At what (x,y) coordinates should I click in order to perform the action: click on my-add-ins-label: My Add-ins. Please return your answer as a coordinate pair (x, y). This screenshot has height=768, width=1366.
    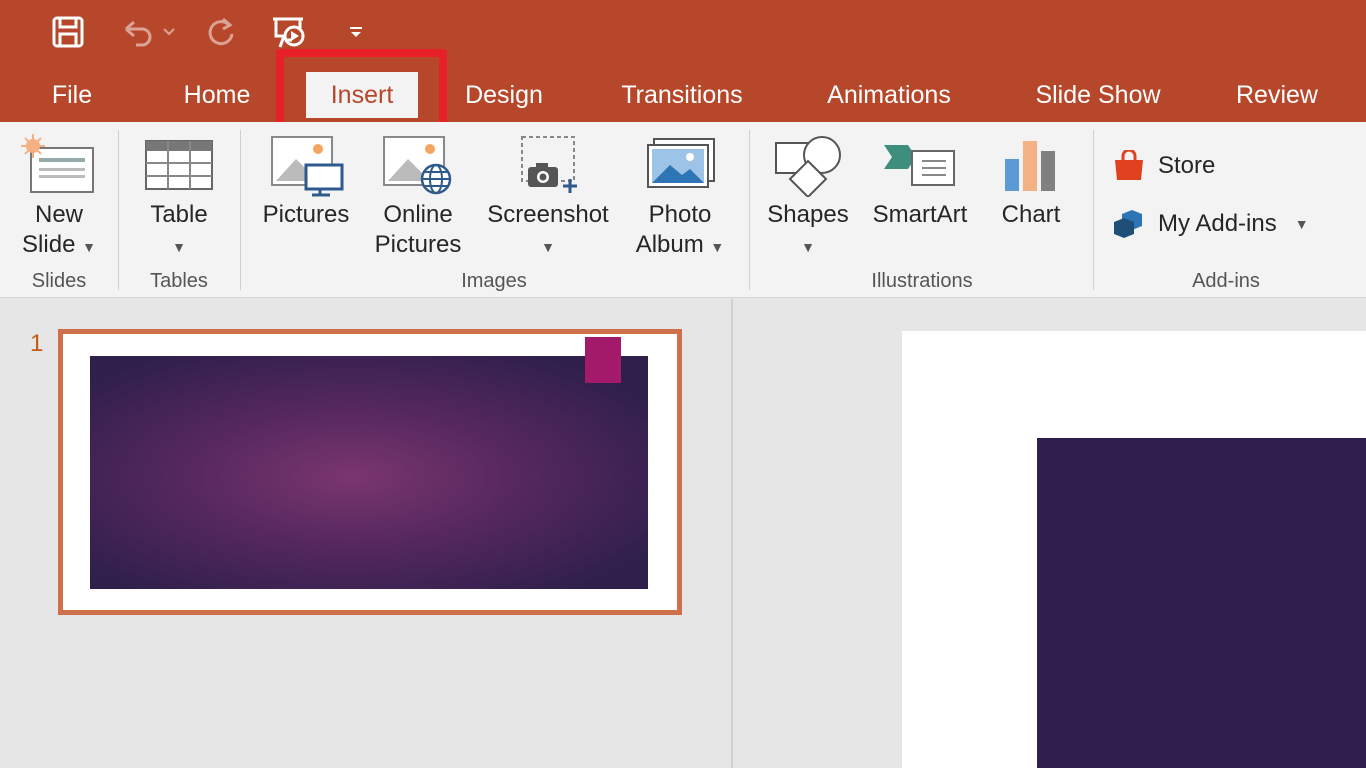
    Looking at the image, I should click on (1217, 223).